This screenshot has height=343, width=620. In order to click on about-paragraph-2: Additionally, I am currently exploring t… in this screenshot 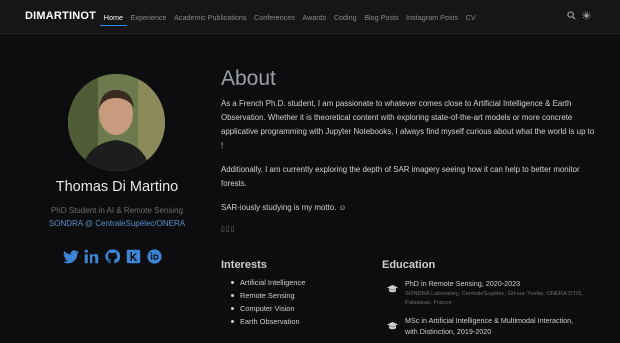, I will do `click(400, 176)`.